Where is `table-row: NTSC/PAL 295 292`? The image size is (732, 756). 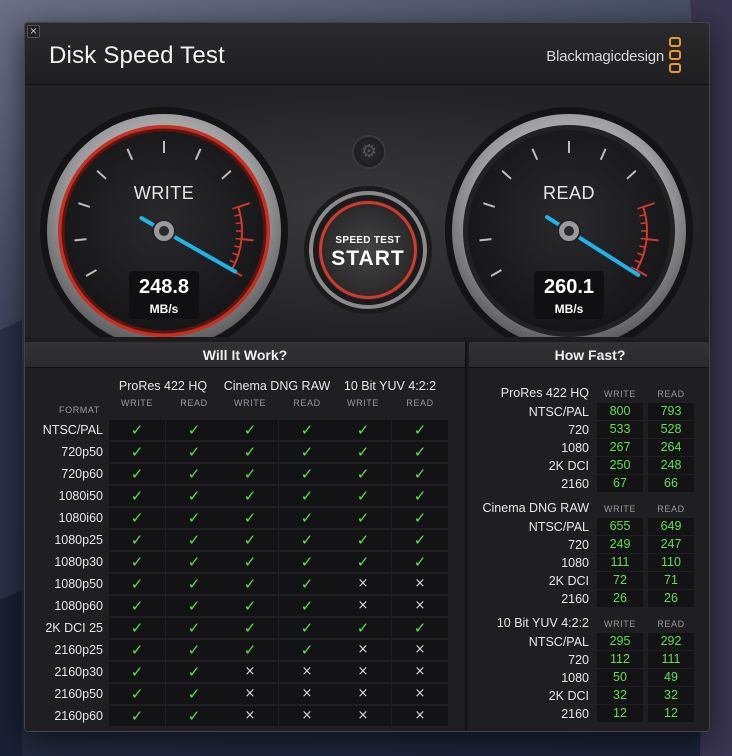 table-row: NTSC/PAL 295 292 is located at coordinates (589, 642).